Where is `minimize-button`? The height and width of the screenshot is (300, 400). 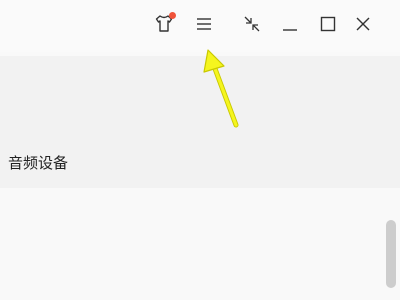 minimize-button is located at coordinates (290, 24).